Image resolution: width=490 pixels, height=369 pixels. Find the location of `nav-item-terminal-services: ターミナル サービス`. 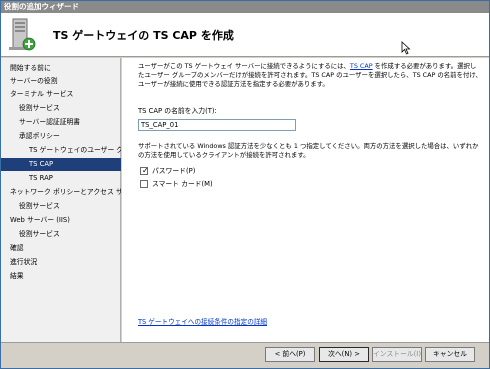

nav-item-terminal-services: ターミナル サービス is located at coordinates (61, 94).